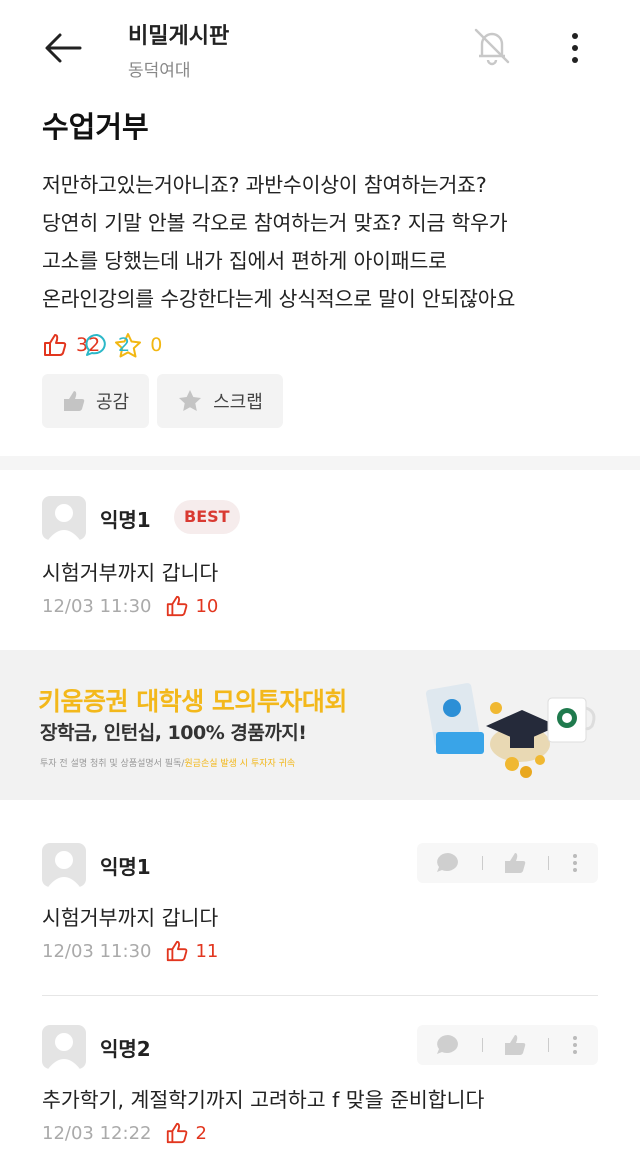 Image resolution: width=640 pixels, height=1166 pixels. What do you see at coordinates (97, 1133) in the screenshot?
I see `comment-time: 12/03 12:22` at bounding box center [97, 1133].